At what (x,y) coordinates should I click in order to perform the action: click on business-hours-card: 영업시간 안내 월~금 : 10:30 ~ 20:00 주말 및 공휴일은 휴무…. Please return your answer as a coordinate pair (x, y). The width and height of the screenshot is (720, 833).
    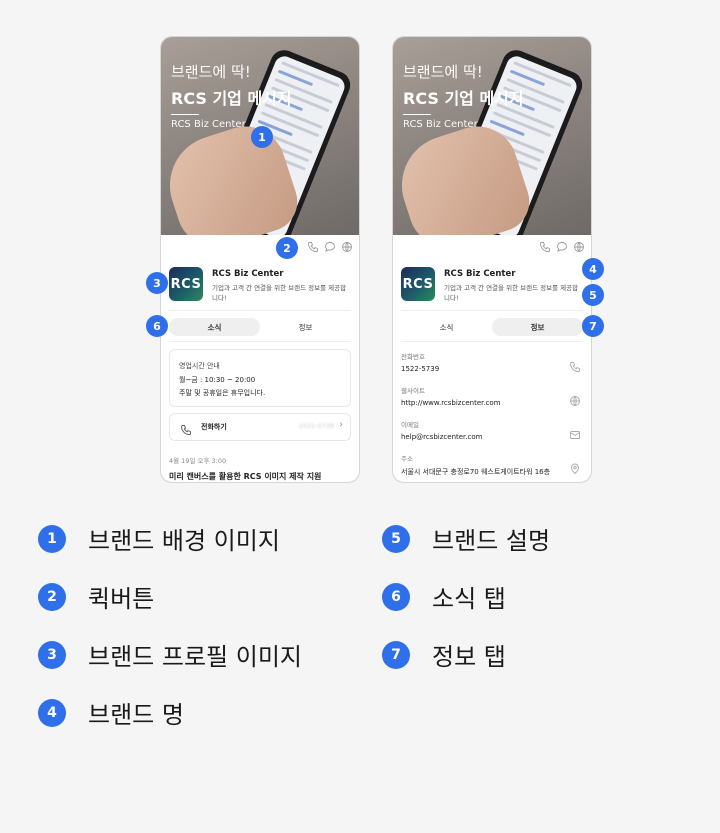
    Looking at the image, I should click on (260, 378).